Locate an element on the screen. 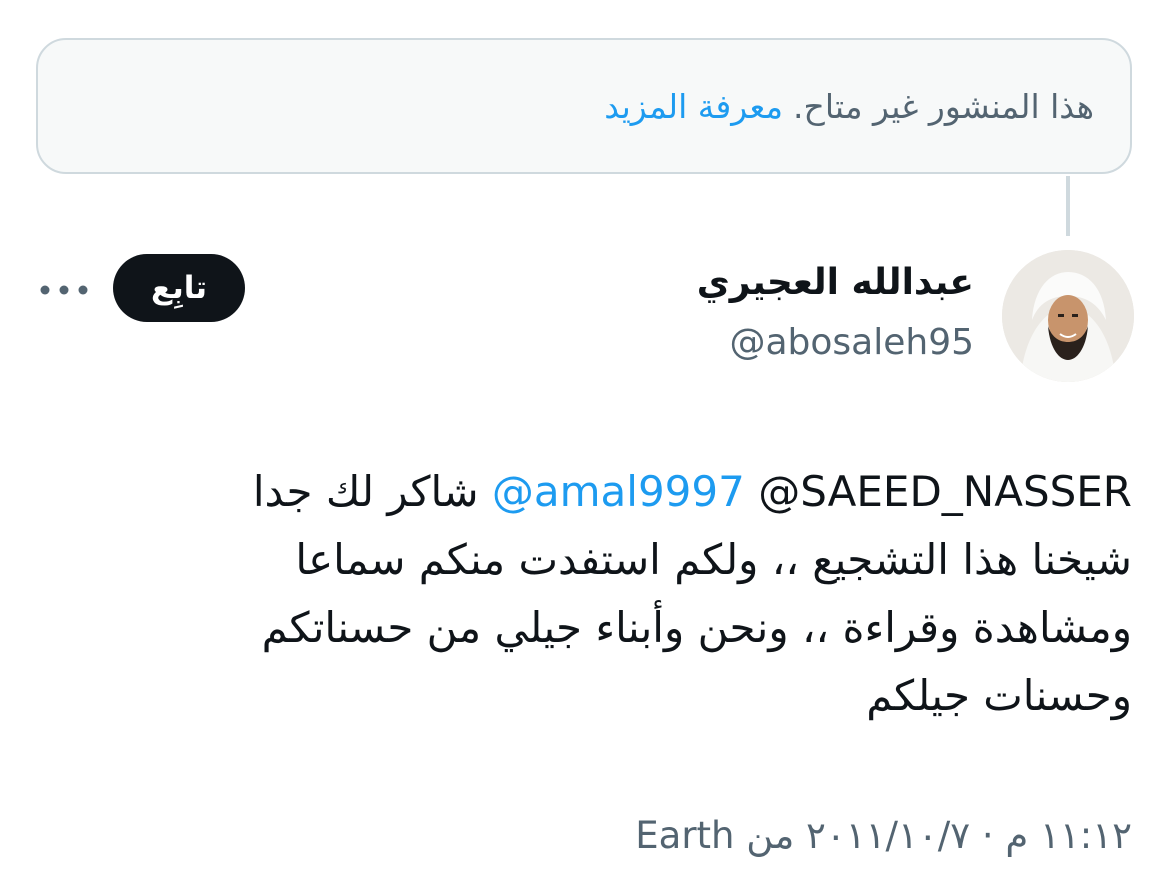 The height and width of the screenshot is (895, 1170). avatar-image is located at coordinates (1068, 316).